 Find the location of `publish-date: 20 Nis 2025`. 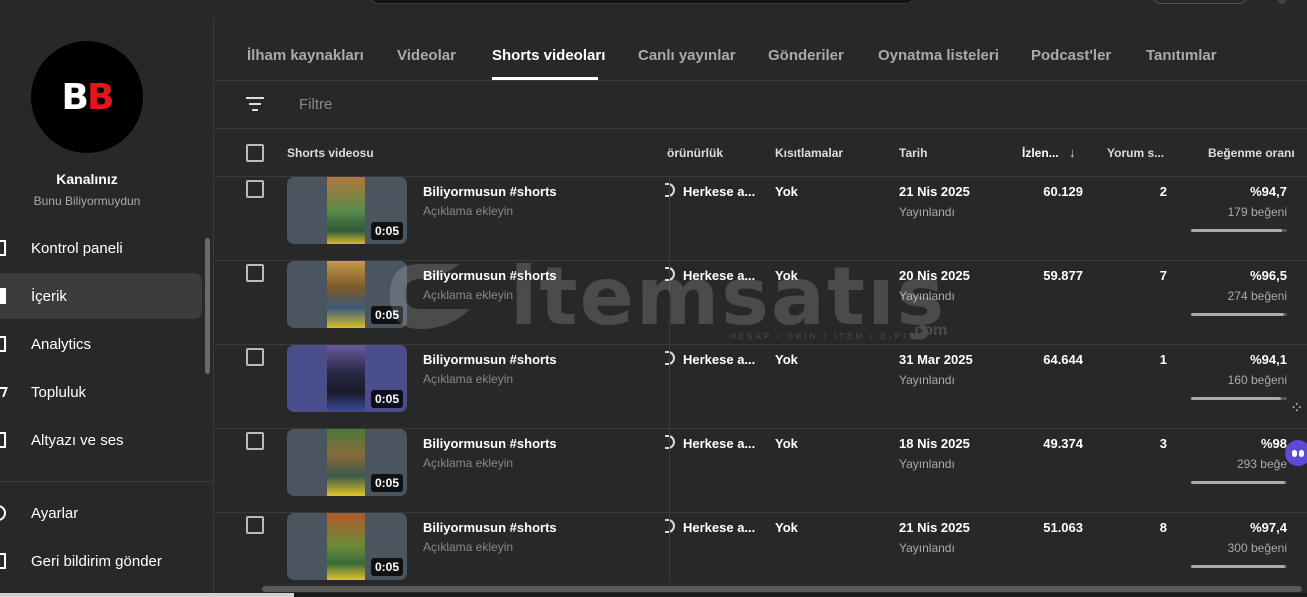

publish-date: 20 Nis 2025 is located at coordinates (934, 275).